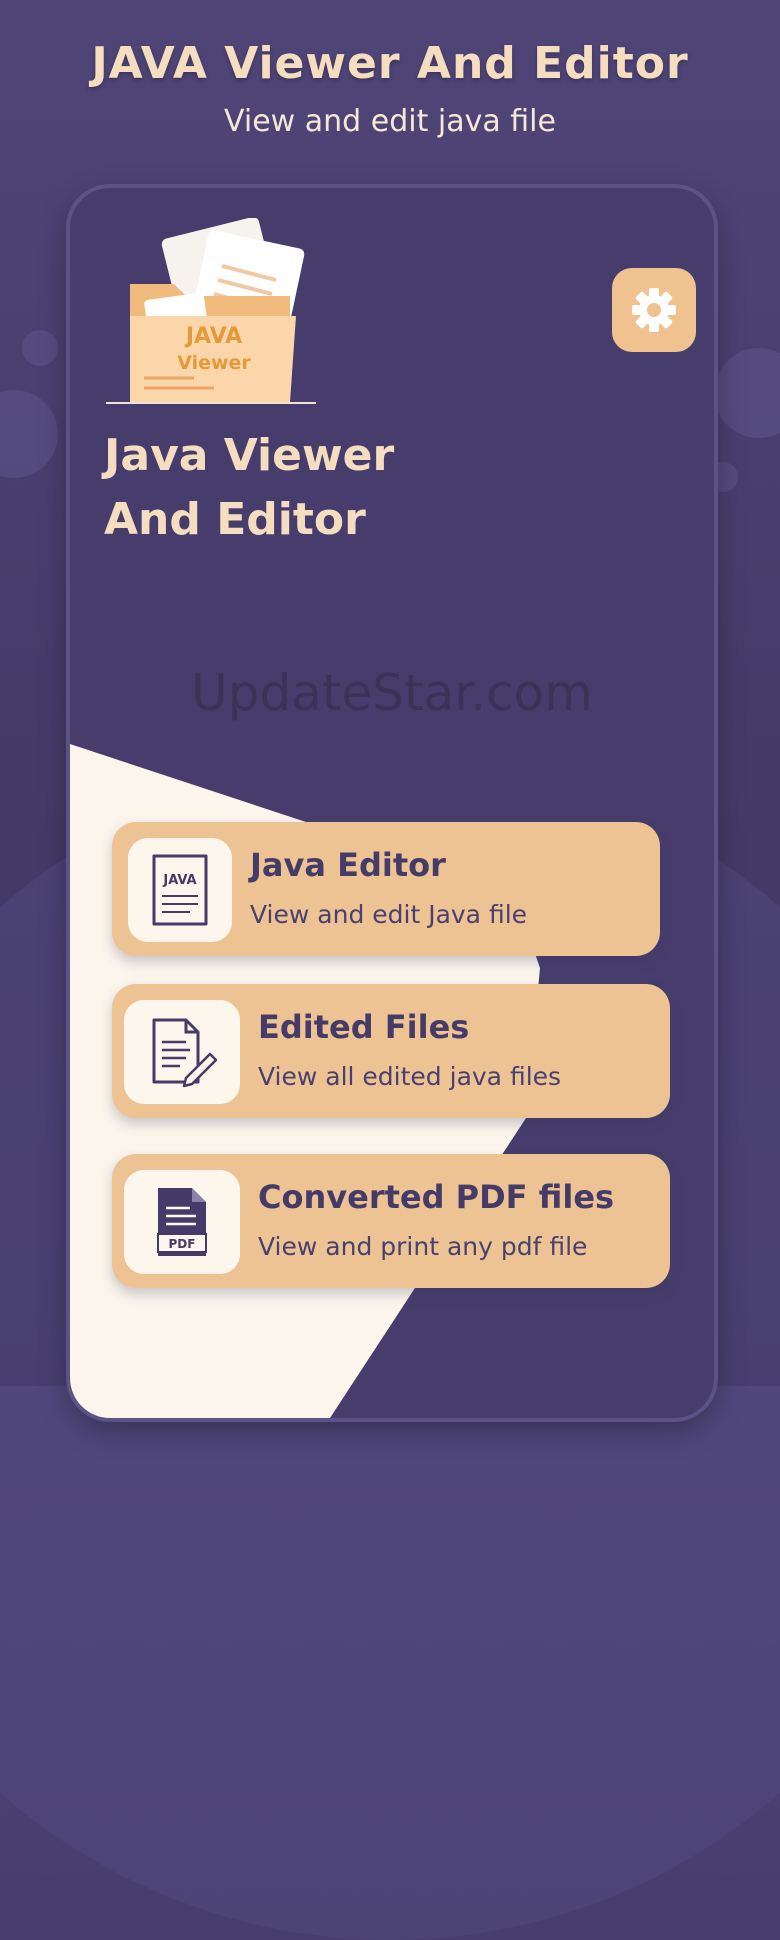 This screenshot has height=1940, width=780. Describe the element at coordinates (386, 889) in the screenshot. I see `menu-card-java-editor: JAVA Java Editor View and edit Java file` at that location.